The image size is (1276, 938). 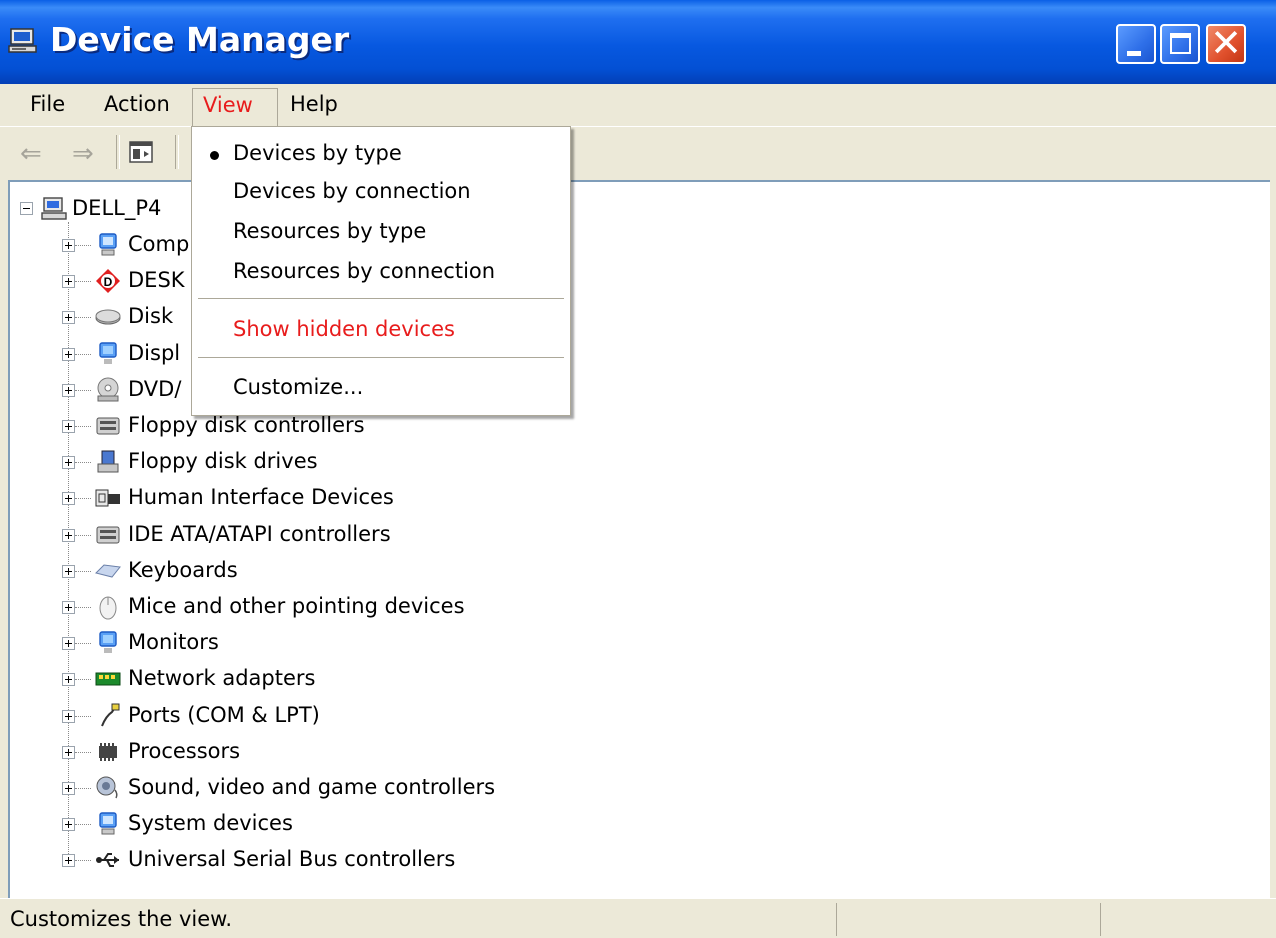 I want to click on status-bar: Customizes the view., so click(x=638, y=918).